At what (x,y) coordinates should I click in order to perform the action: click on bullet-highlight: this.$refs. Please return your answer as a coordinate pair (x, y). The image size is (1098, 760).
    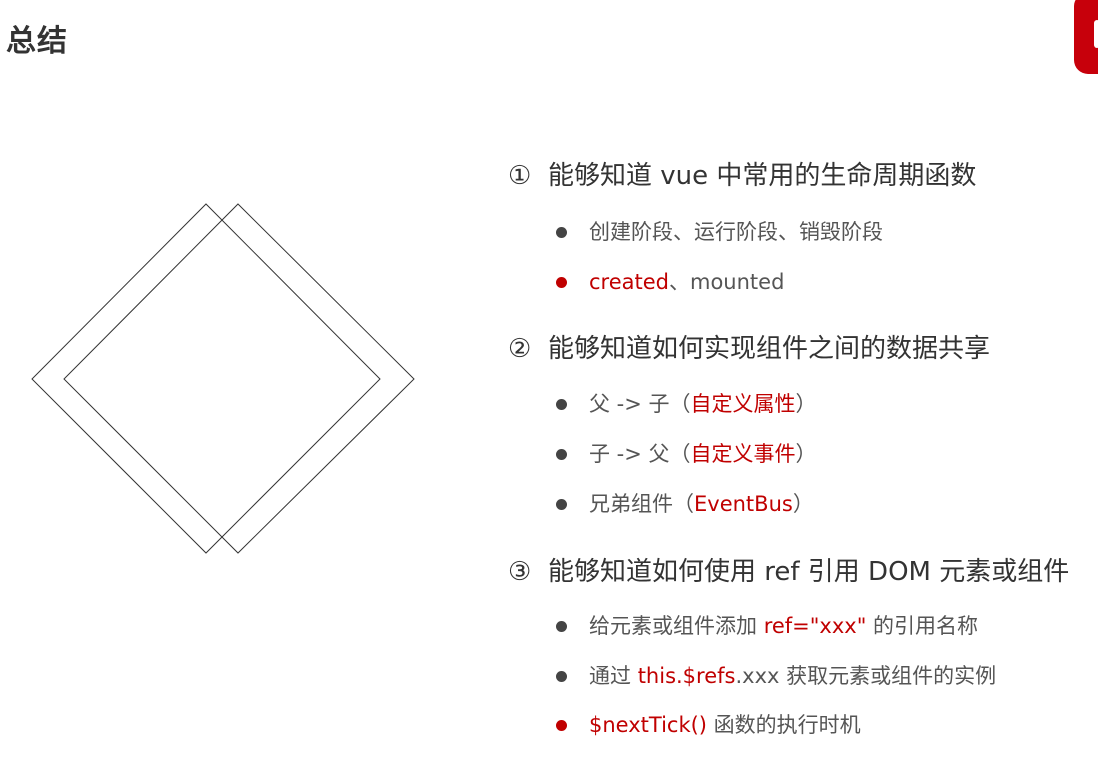
    Looking at the image, I should click on (686, 676).